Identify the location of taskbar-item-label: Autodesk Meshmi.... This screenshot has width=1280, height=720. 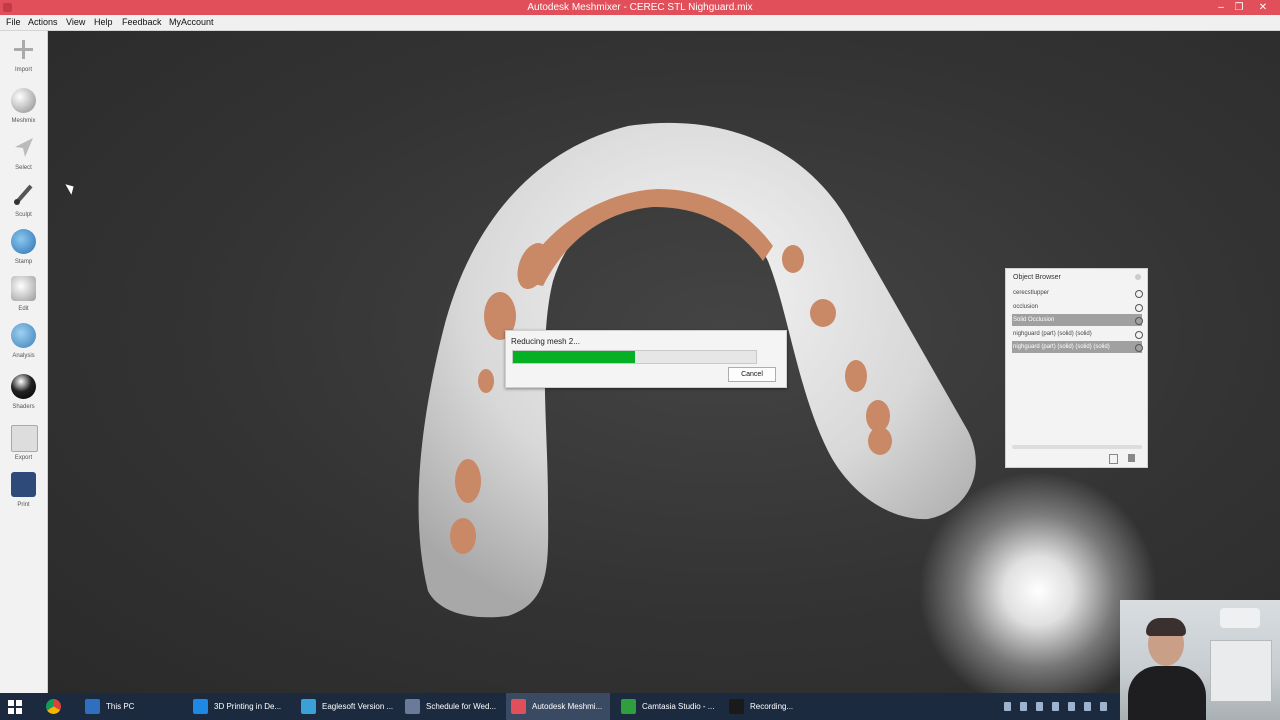
(567, 706).